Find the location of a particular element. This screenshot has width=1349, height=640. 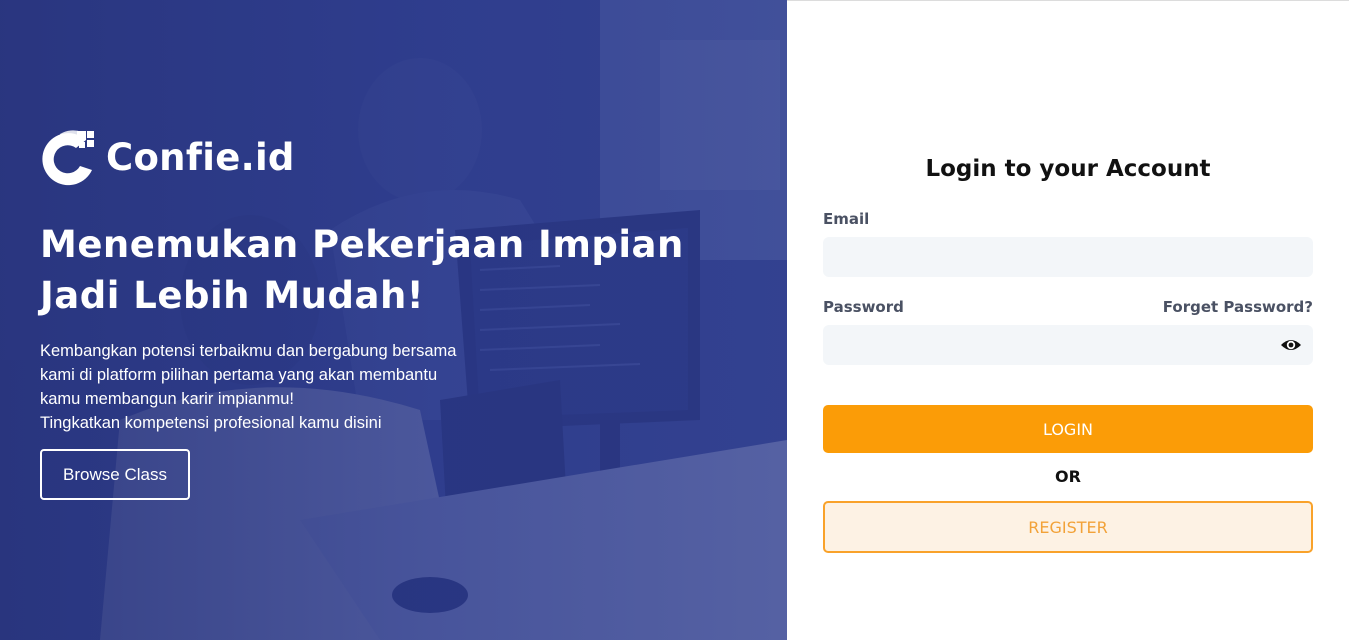

password-field is located at coordinates (1068, 345).